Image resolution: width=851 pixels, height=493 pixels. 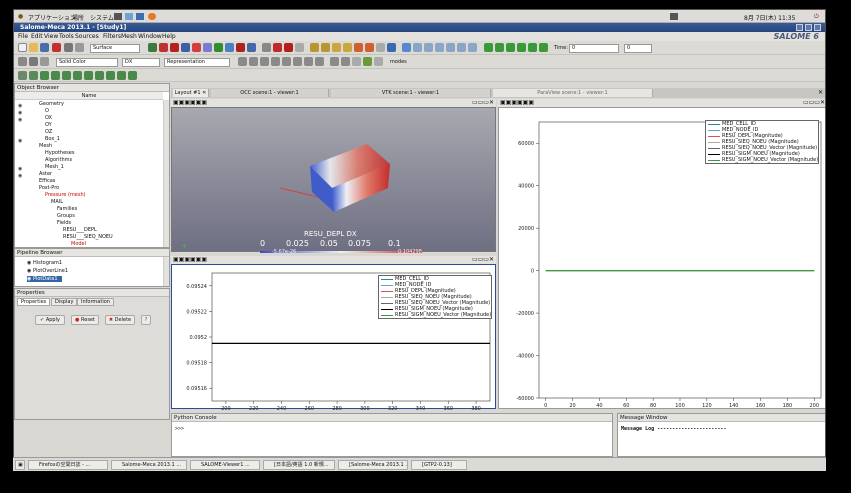 I want to click on view-tab-vtk: VTK scene:1 - viewer:1, so click(x=411, y=93).